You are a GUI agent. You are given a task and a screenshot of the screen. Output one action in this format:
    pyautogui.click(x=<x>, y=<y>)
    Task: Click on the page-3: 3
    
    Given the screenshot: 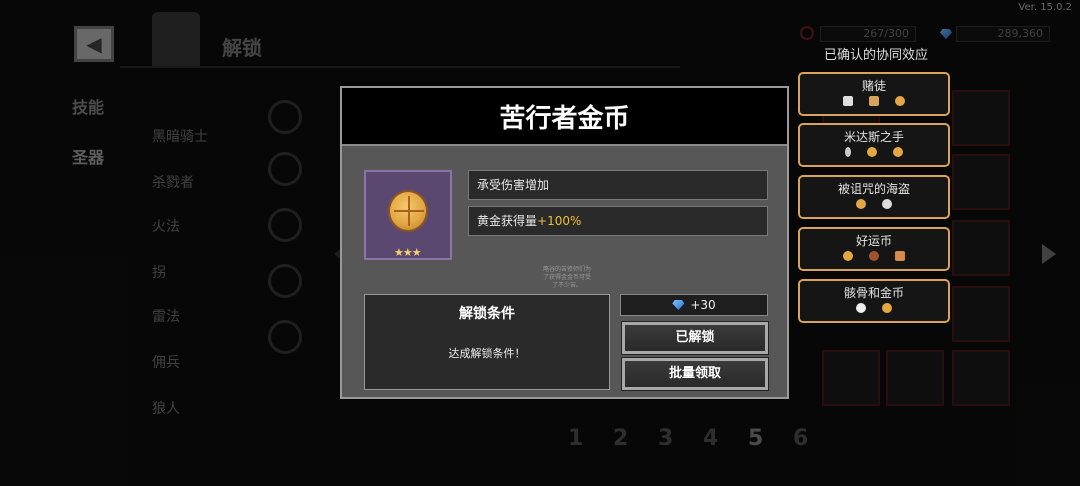 What is the action you would take?
    pyautogui.click(x=665, y=438)
    